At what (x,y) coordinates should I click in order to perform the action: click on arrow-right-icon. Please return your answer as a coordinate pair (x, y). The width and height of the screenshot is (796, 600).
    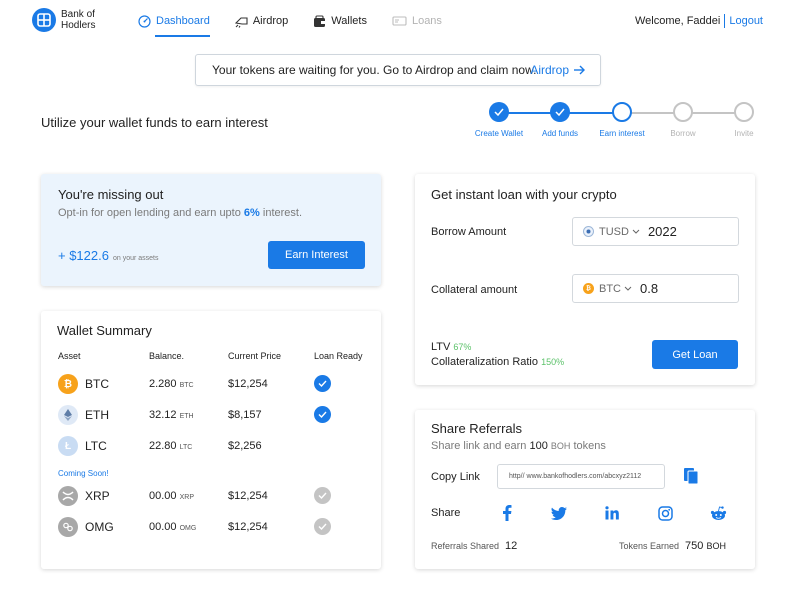
    Looking at the image, I should click on (579, 70).